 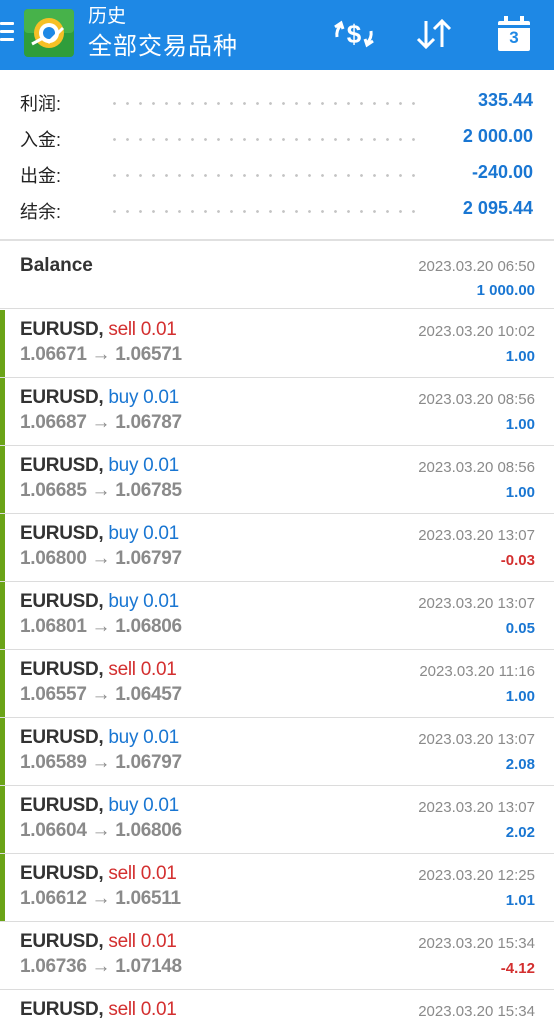 I want to click on withdrawal-label: 出金:, so click(x=41, y=176).